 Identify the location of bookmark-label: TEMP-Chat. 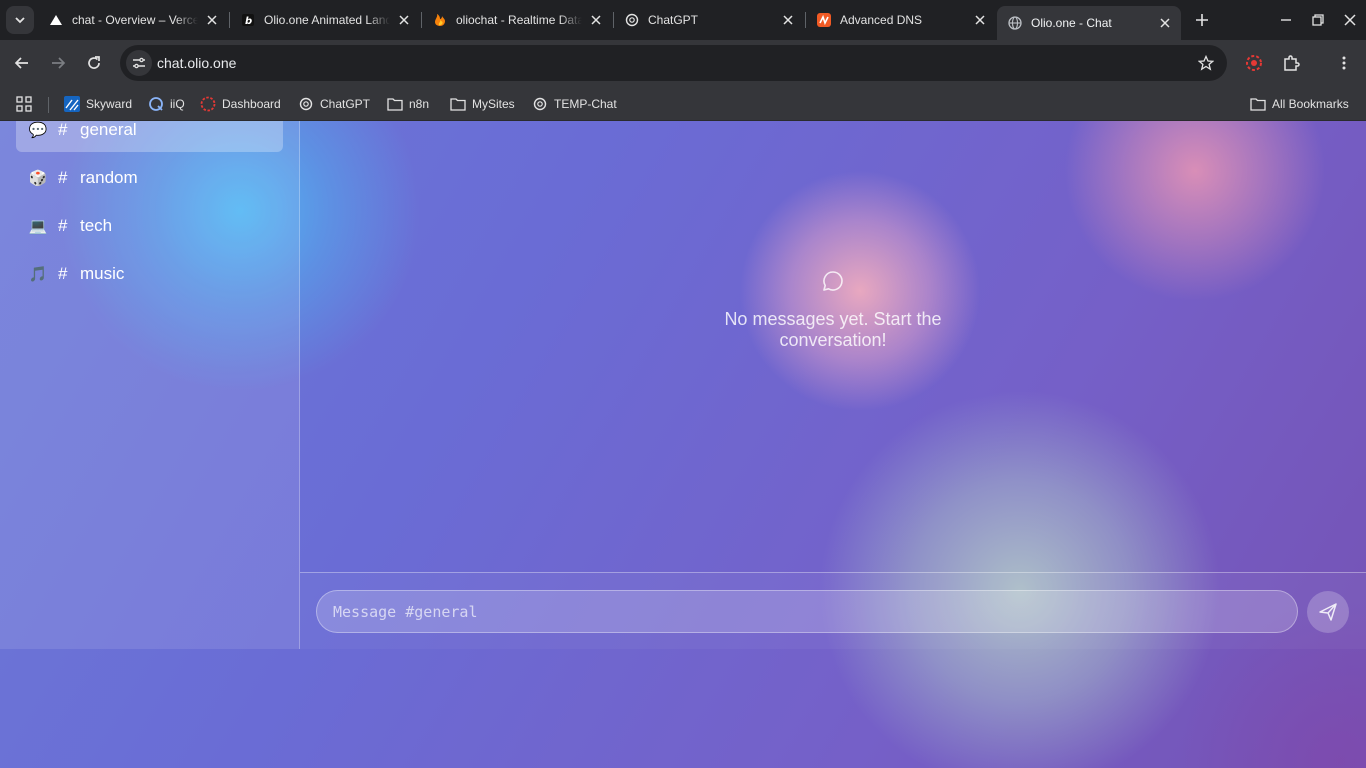
(585, 104).